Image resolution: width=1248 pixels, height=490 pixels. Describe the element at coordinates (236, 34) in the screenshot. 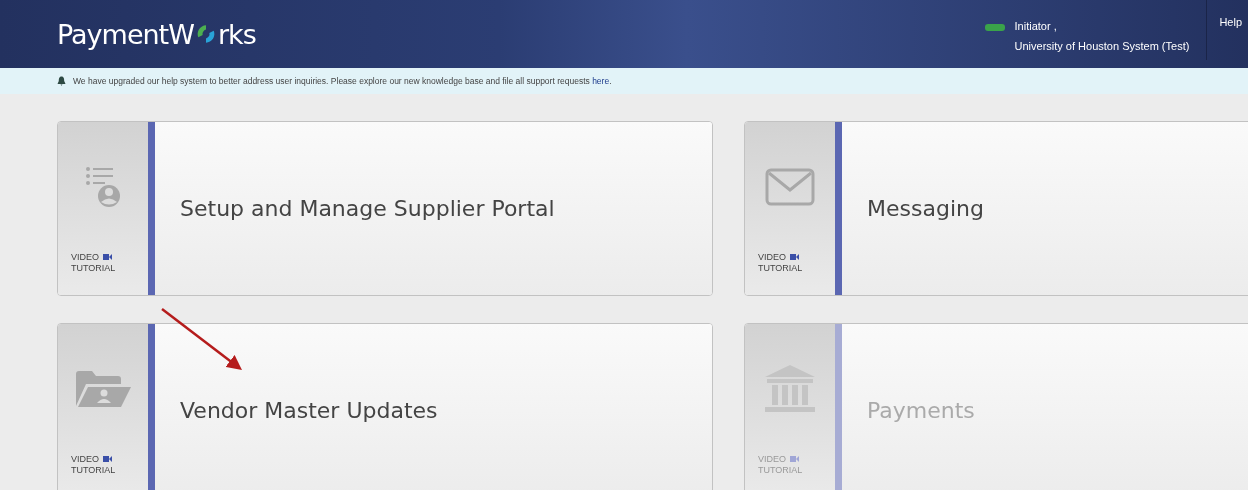

I see `logo-text: rks` at that location.